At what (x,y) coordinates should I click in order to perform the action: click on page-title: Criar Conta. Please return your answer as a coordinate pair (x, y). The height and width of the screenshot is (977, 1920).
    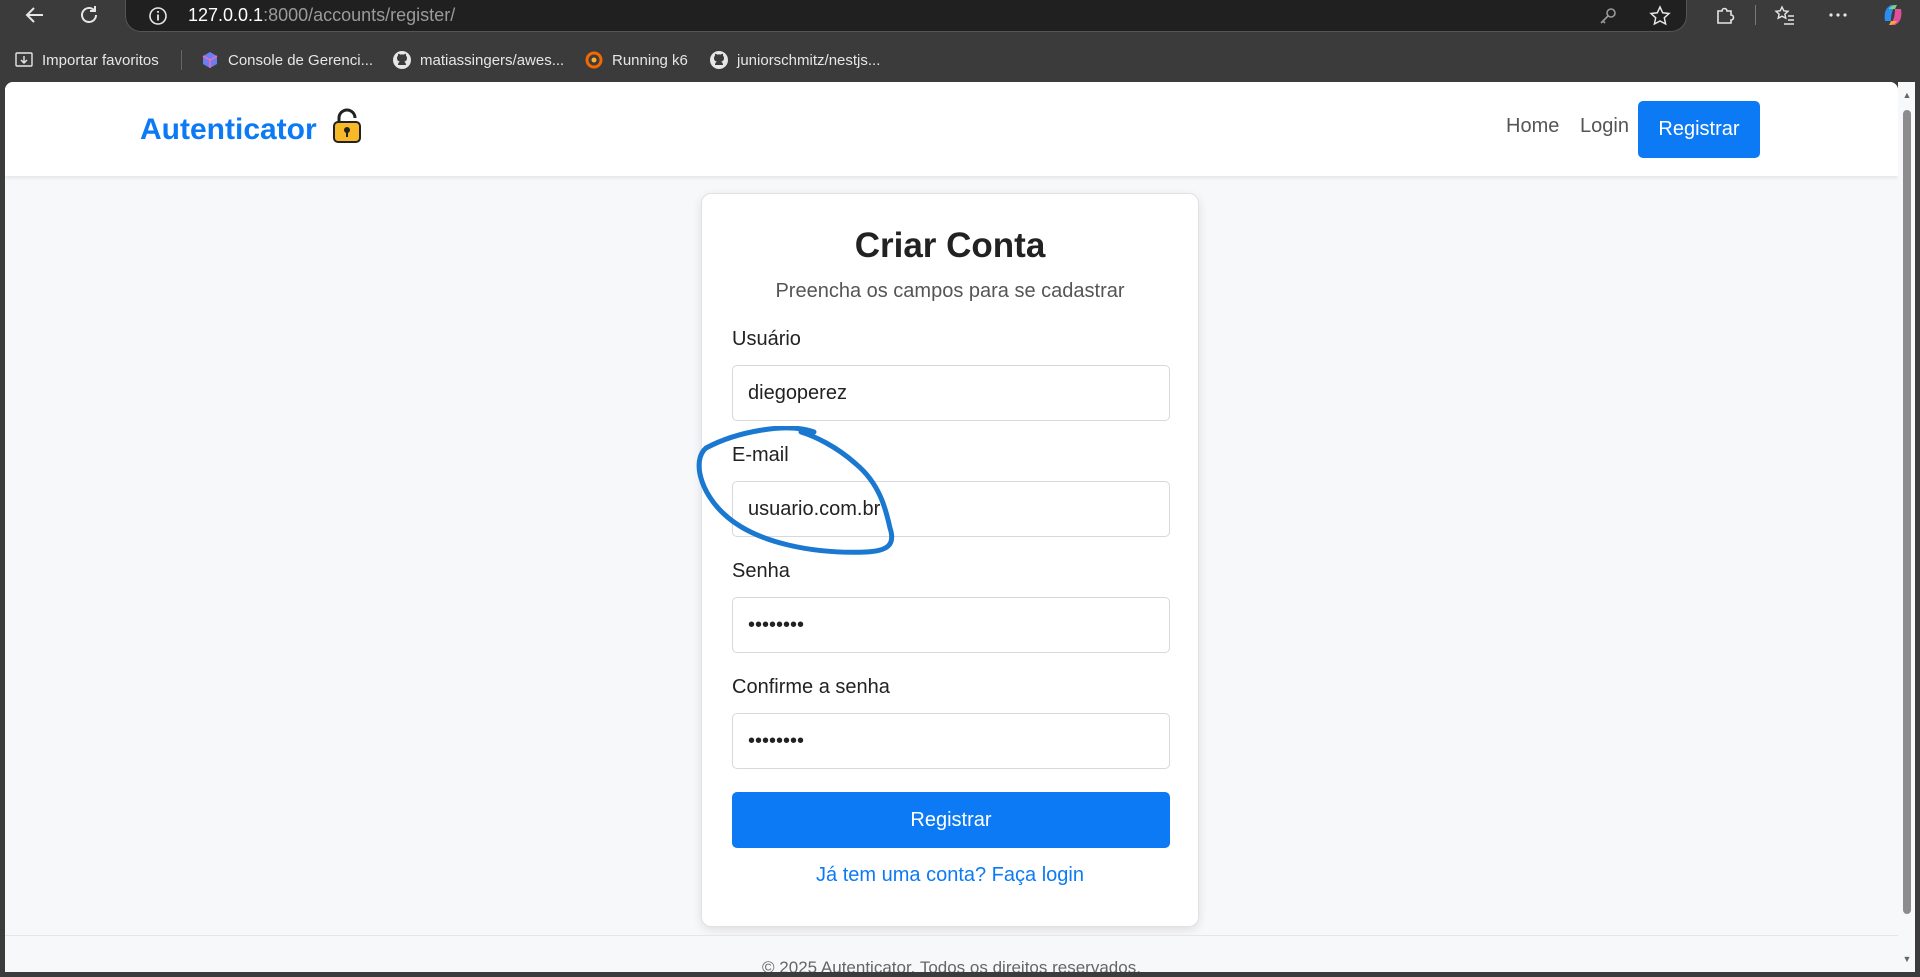
    Looking at the image, I should click on (950, 245).